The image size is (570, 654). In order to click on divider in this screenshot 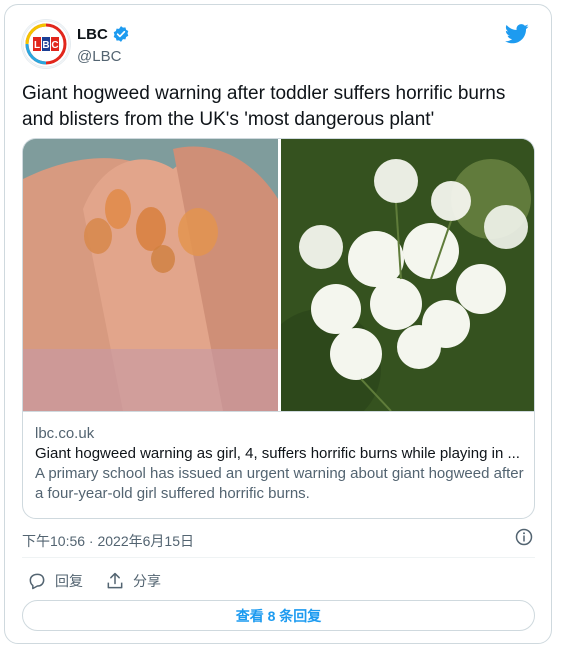, I will do `click(278, 557)`.